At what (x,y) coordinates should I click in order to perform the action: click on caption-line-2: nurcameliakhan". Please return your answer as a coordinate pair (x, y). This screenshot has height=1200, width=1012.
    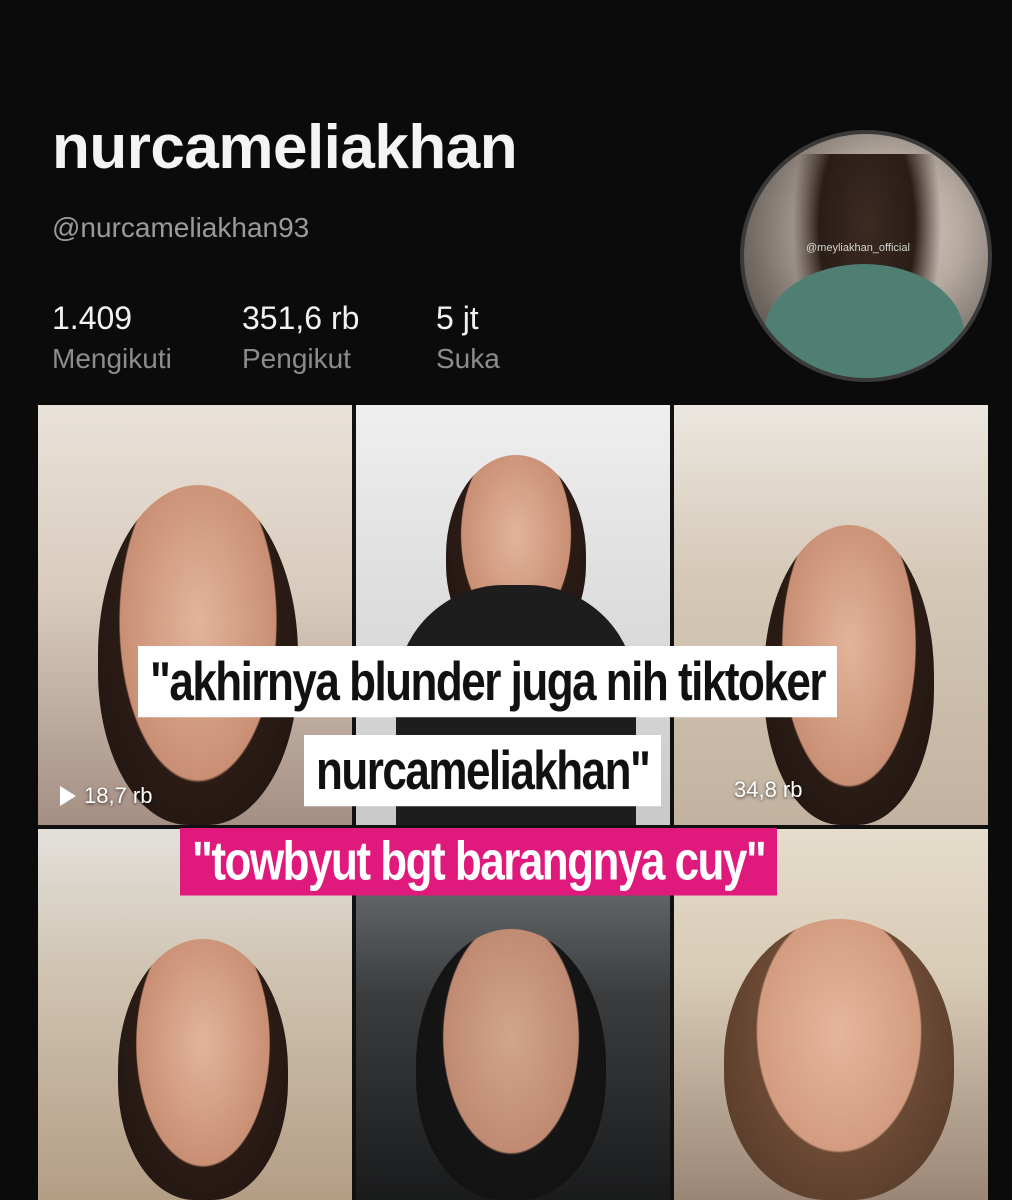
    Looking at the image, I should click on (483, 771).